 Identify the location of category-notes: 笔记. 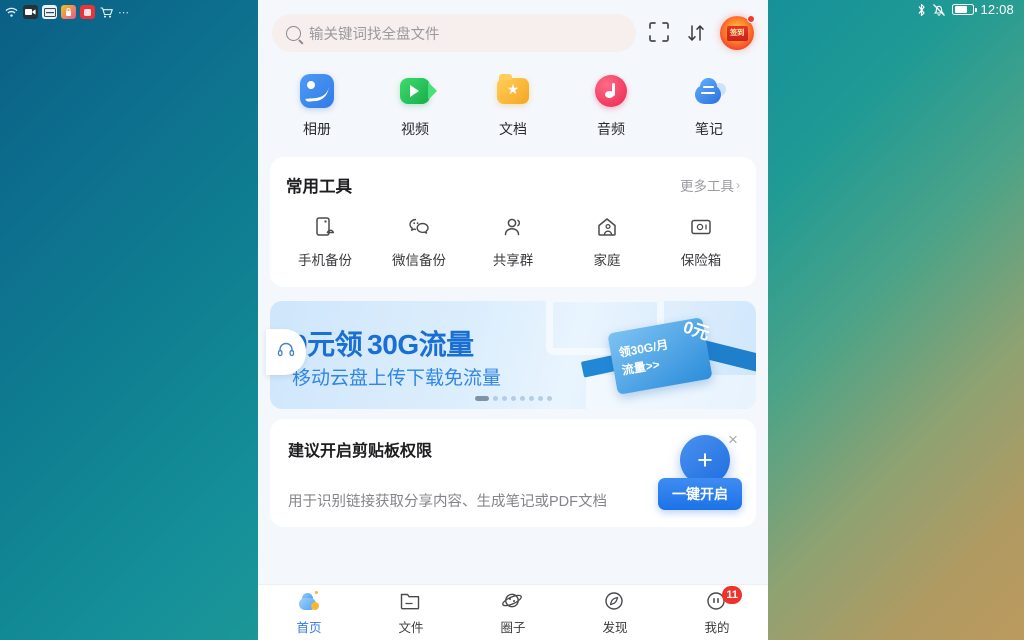
(709, 105).